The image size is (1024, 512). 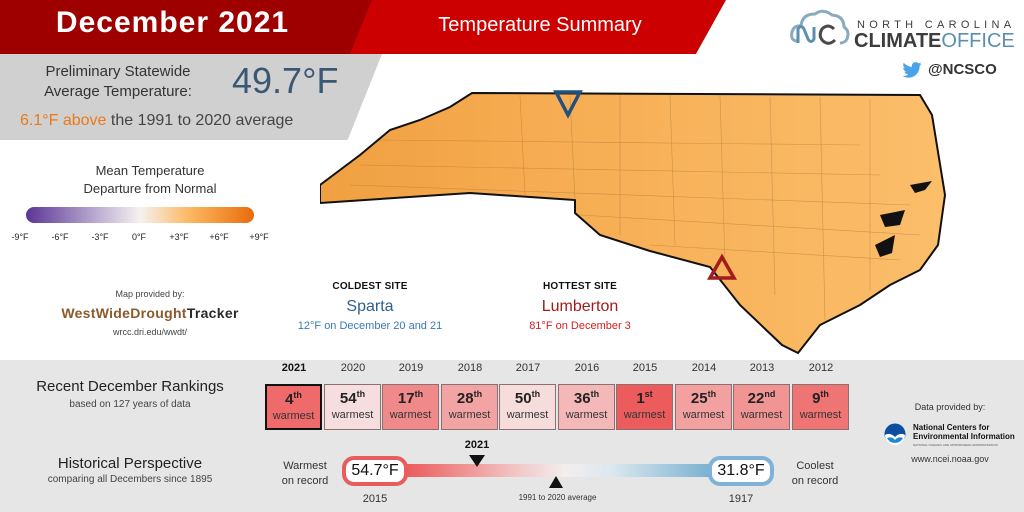 I want to click on ranking-suffix: st, so click(x=648, y=394).